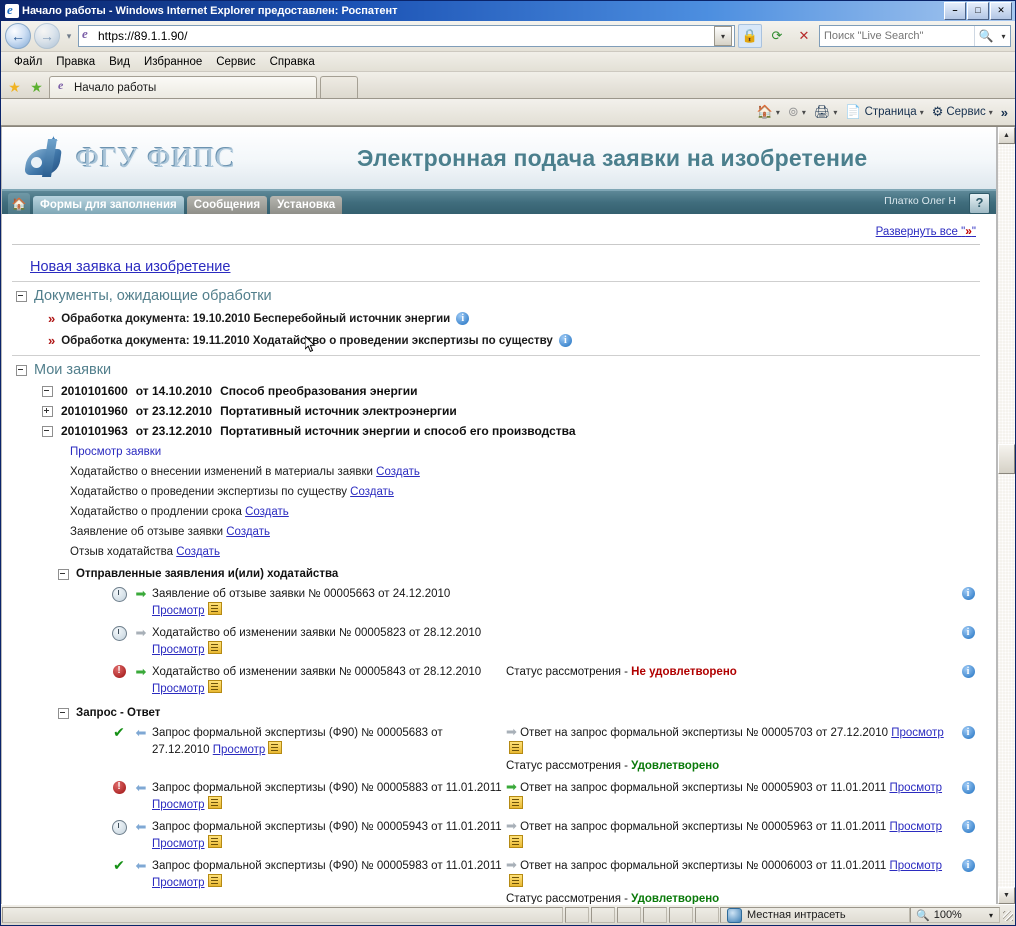  What do you see at coordinates (804, 36) in the screenshot?
I see `stop-icon: ✕` at bounding box center [804, 36].